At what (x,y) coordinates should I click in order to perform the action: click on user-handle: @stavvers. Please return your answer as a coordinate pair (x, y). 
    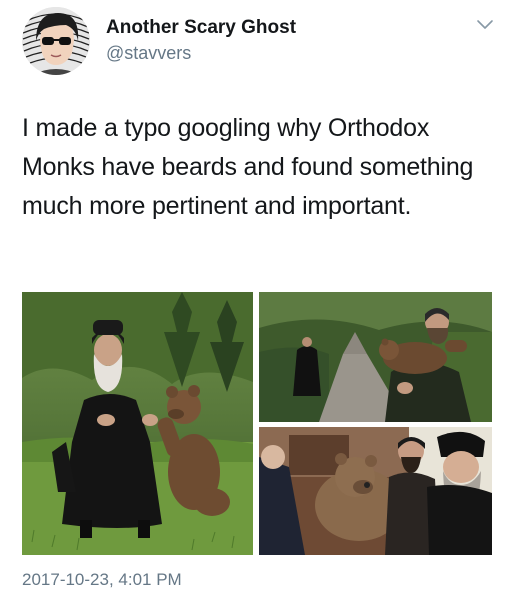
    Looking at the image, I should click on (148, 53).